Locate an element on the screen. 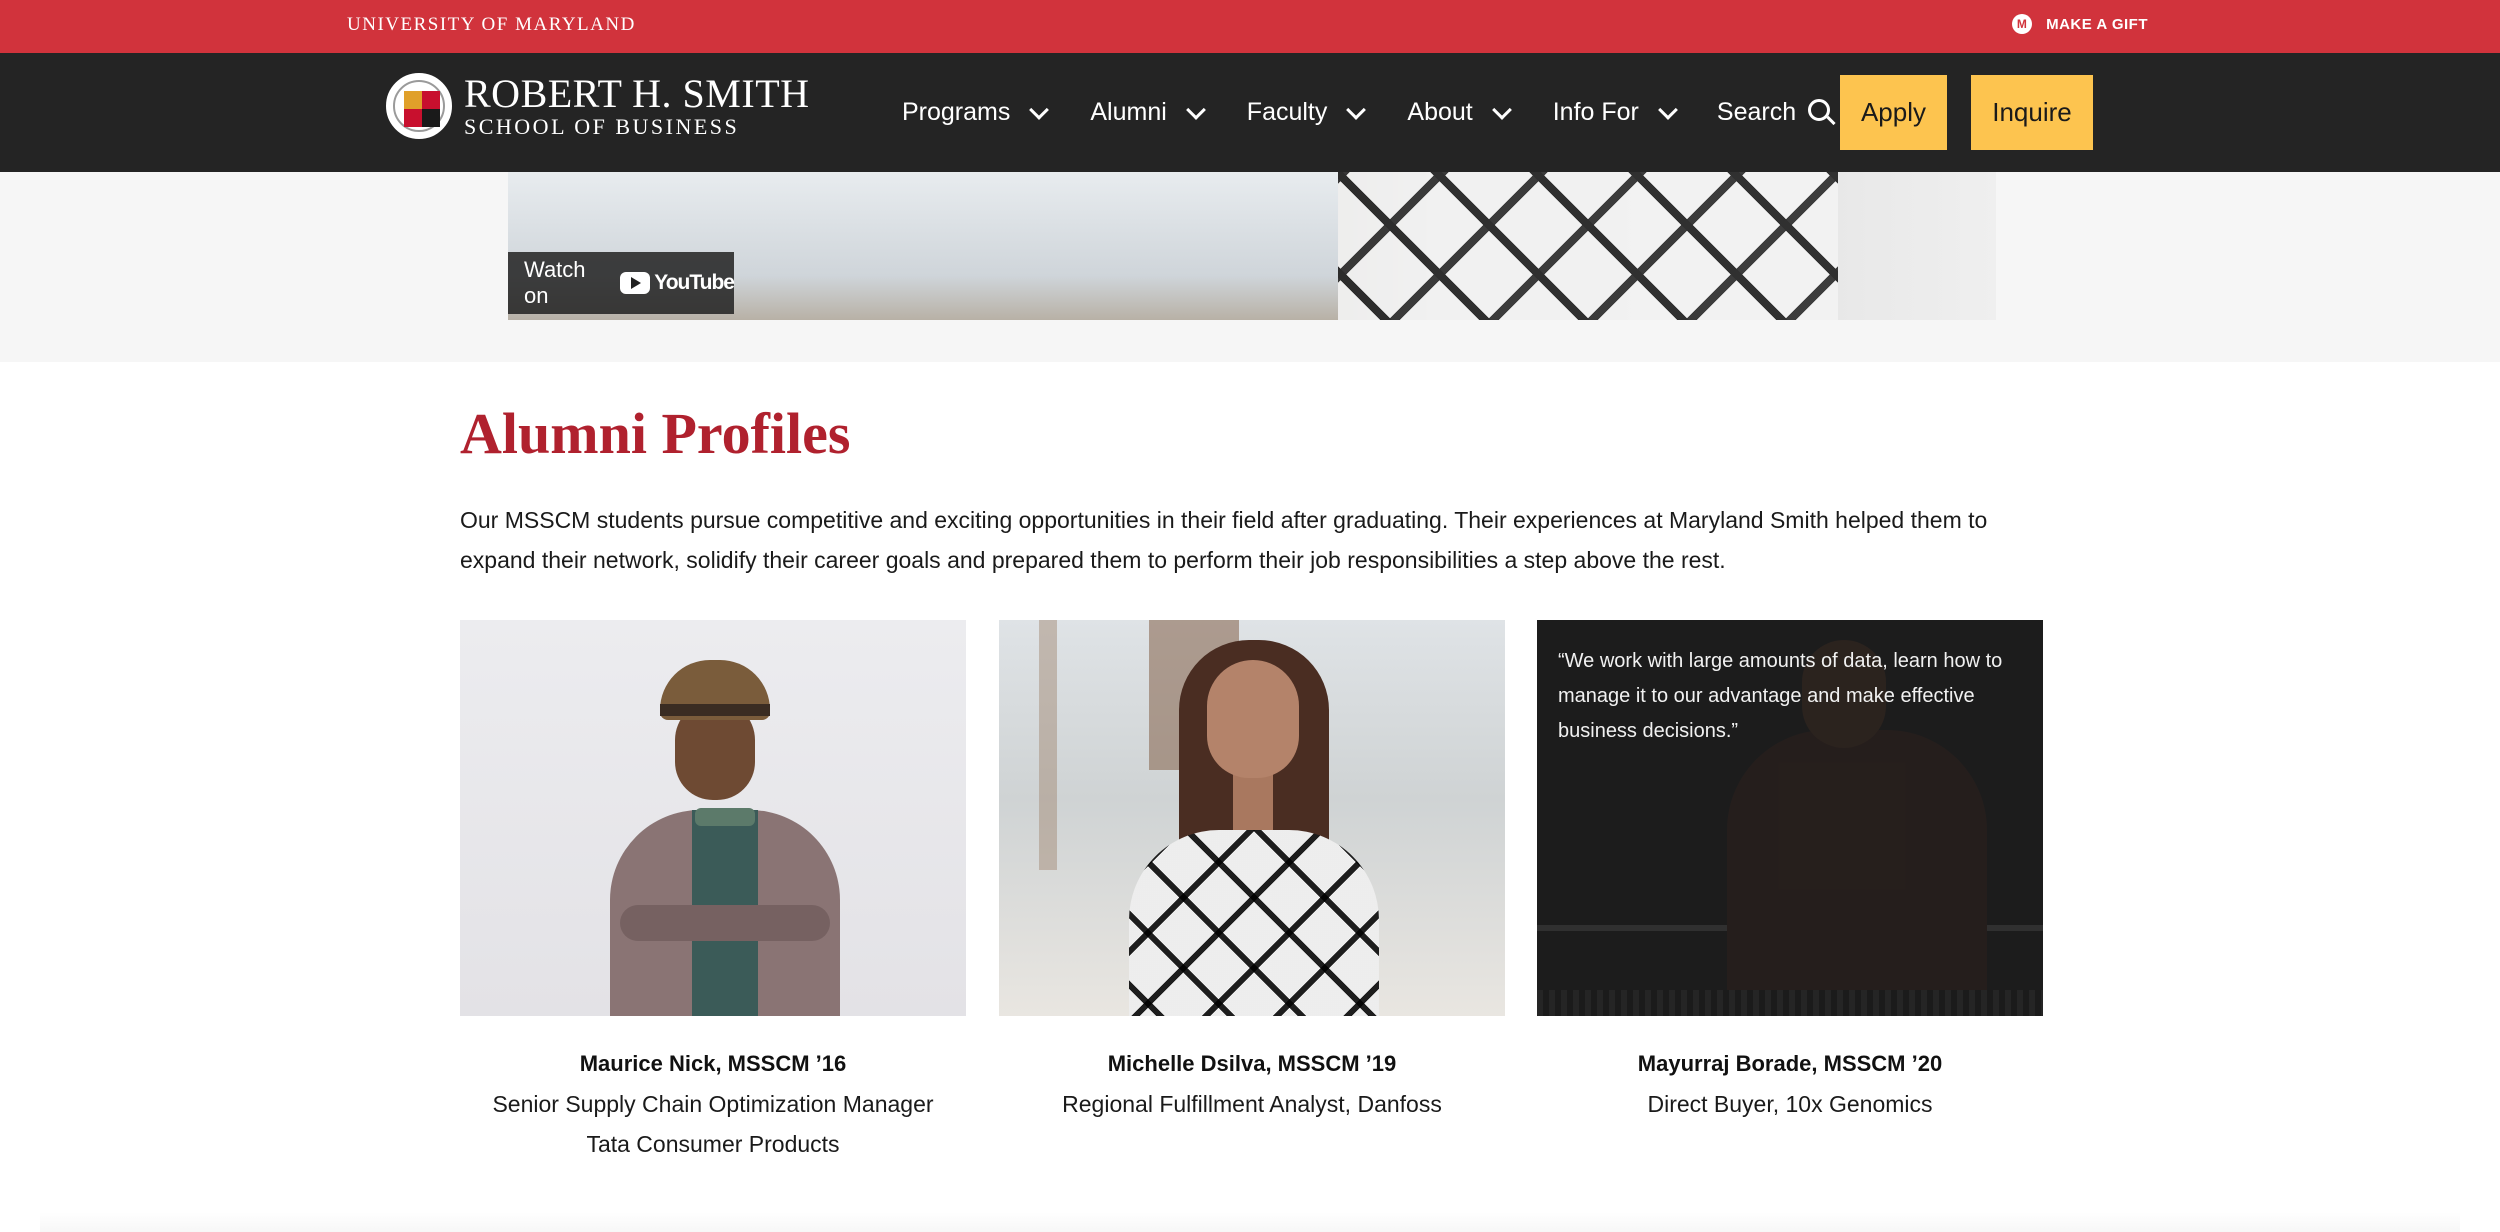 This screenshot has height=1232, width=2500. youtube-play-icon is located at coordinates (635, 283).